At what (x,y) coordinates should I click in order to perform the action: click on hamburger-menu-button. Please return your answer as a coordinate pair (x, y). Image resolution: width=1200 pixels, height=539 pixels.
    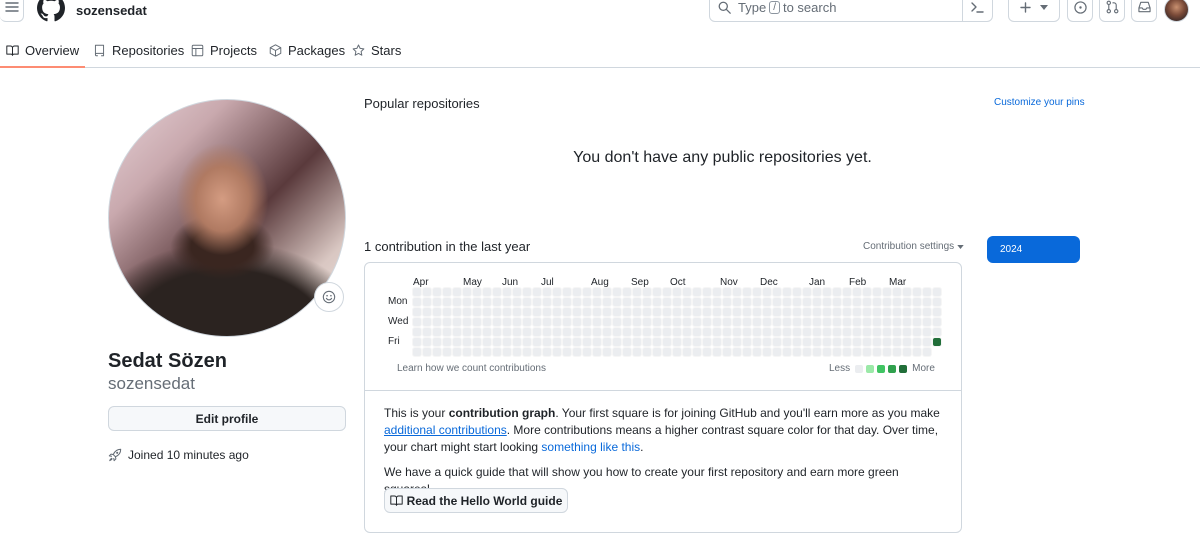
    Looking at the image, I should click on (12, 11).